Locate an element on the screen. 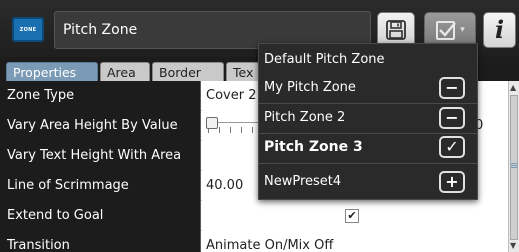 The image size is (519, 252). tab-border: Border is located at coordinates (188, 71).